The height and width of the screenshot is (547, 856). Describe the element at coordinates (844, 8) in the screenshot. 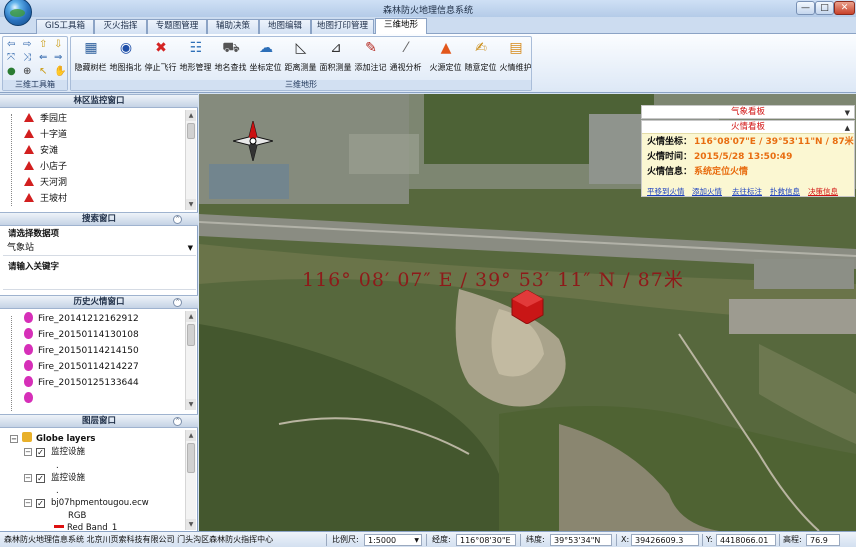

I see `close-button: ✕` at that location.